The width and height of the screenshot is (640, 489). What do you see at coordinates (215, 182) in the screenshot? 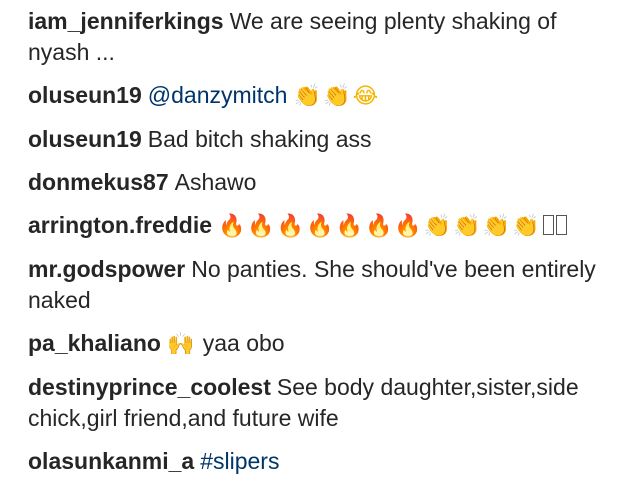
I see `comment-text: Ashawo` at bounding box center [215, 182].